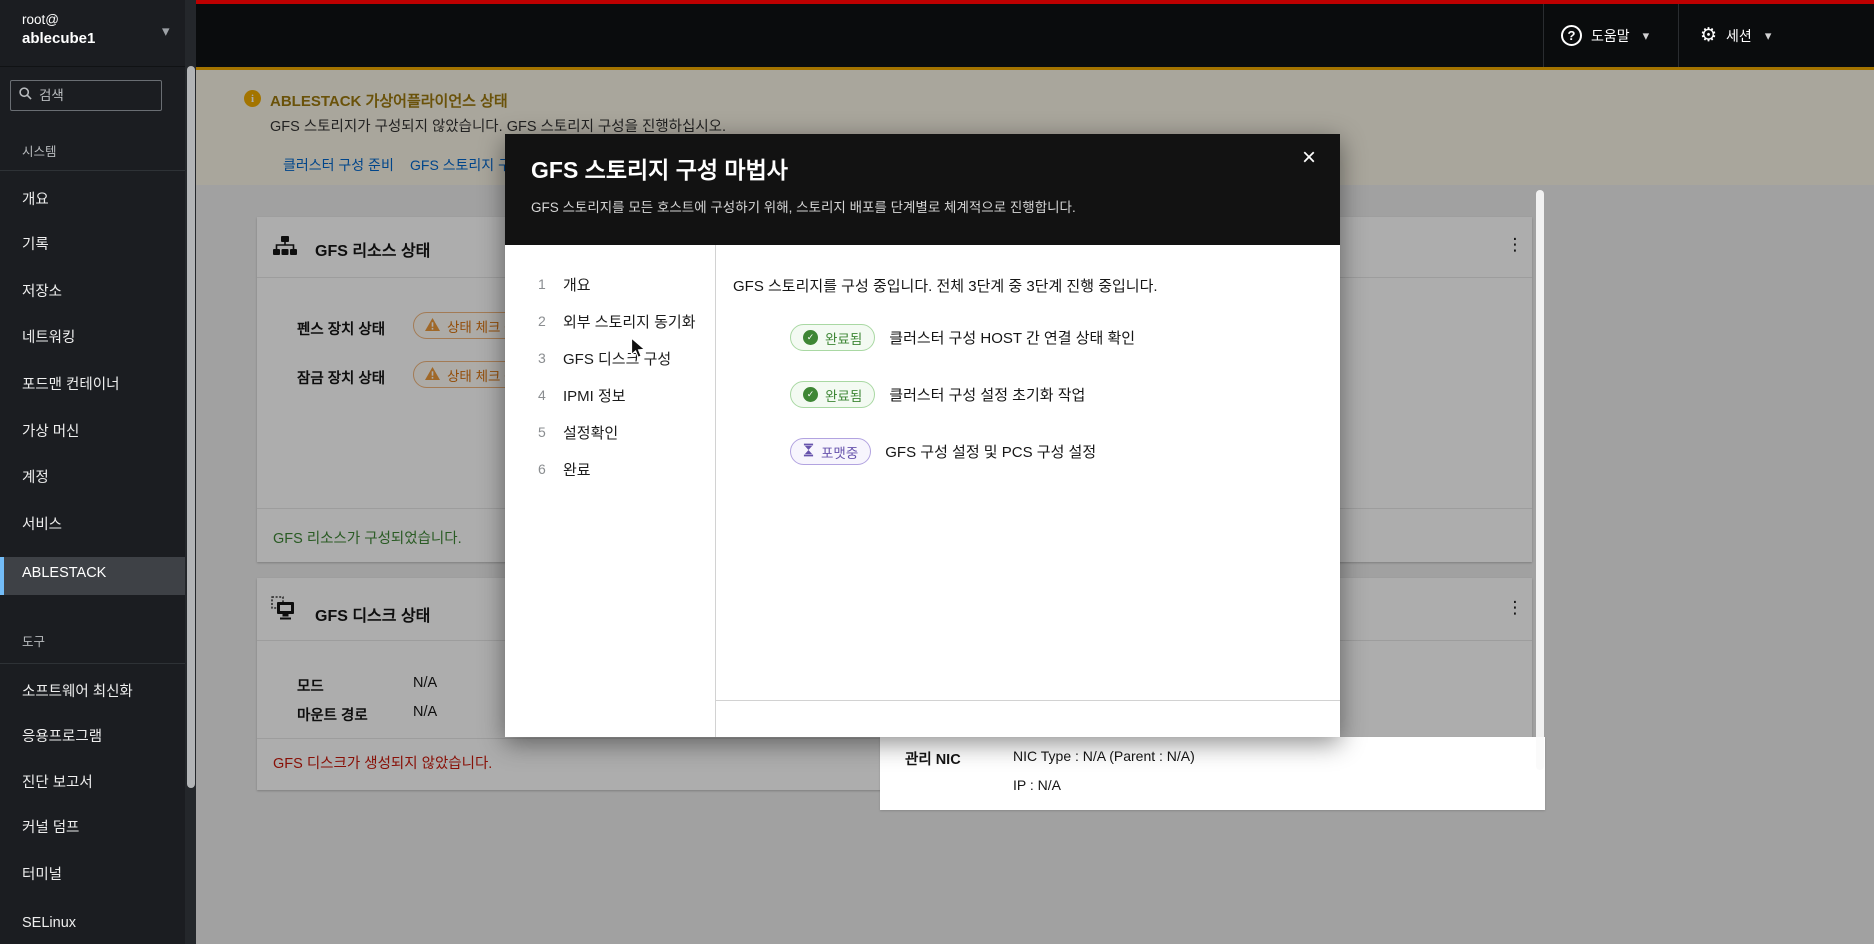  I want to click on wizard-step-ipmi-info: 4 IPMI 정보, so click(582, 395).